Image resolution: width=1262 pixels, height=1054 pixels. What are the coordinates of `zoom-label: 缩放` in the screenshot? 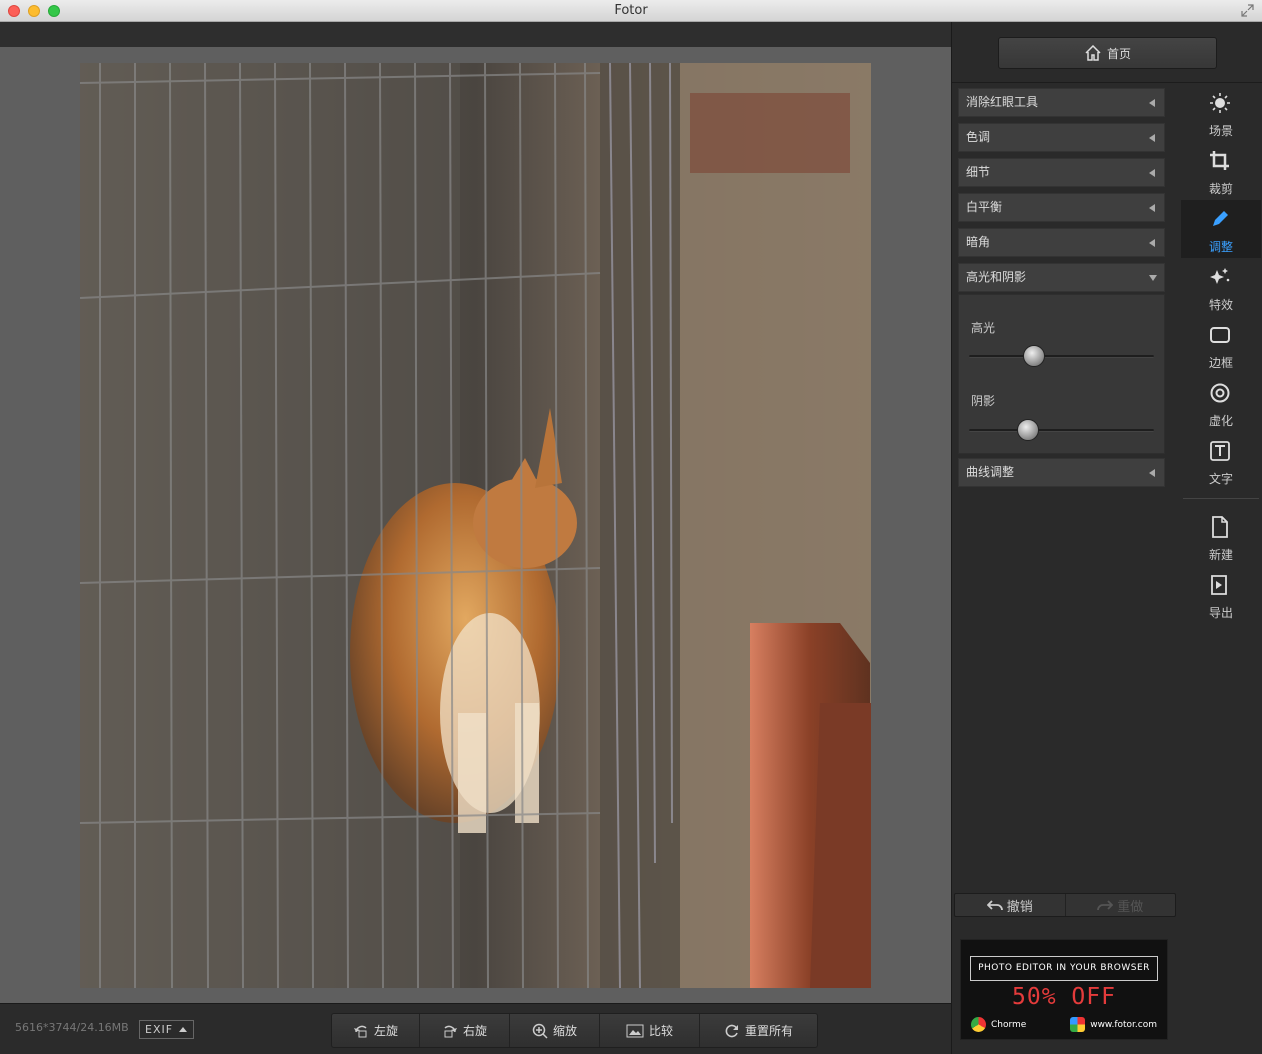 It's located at (564, 1031).